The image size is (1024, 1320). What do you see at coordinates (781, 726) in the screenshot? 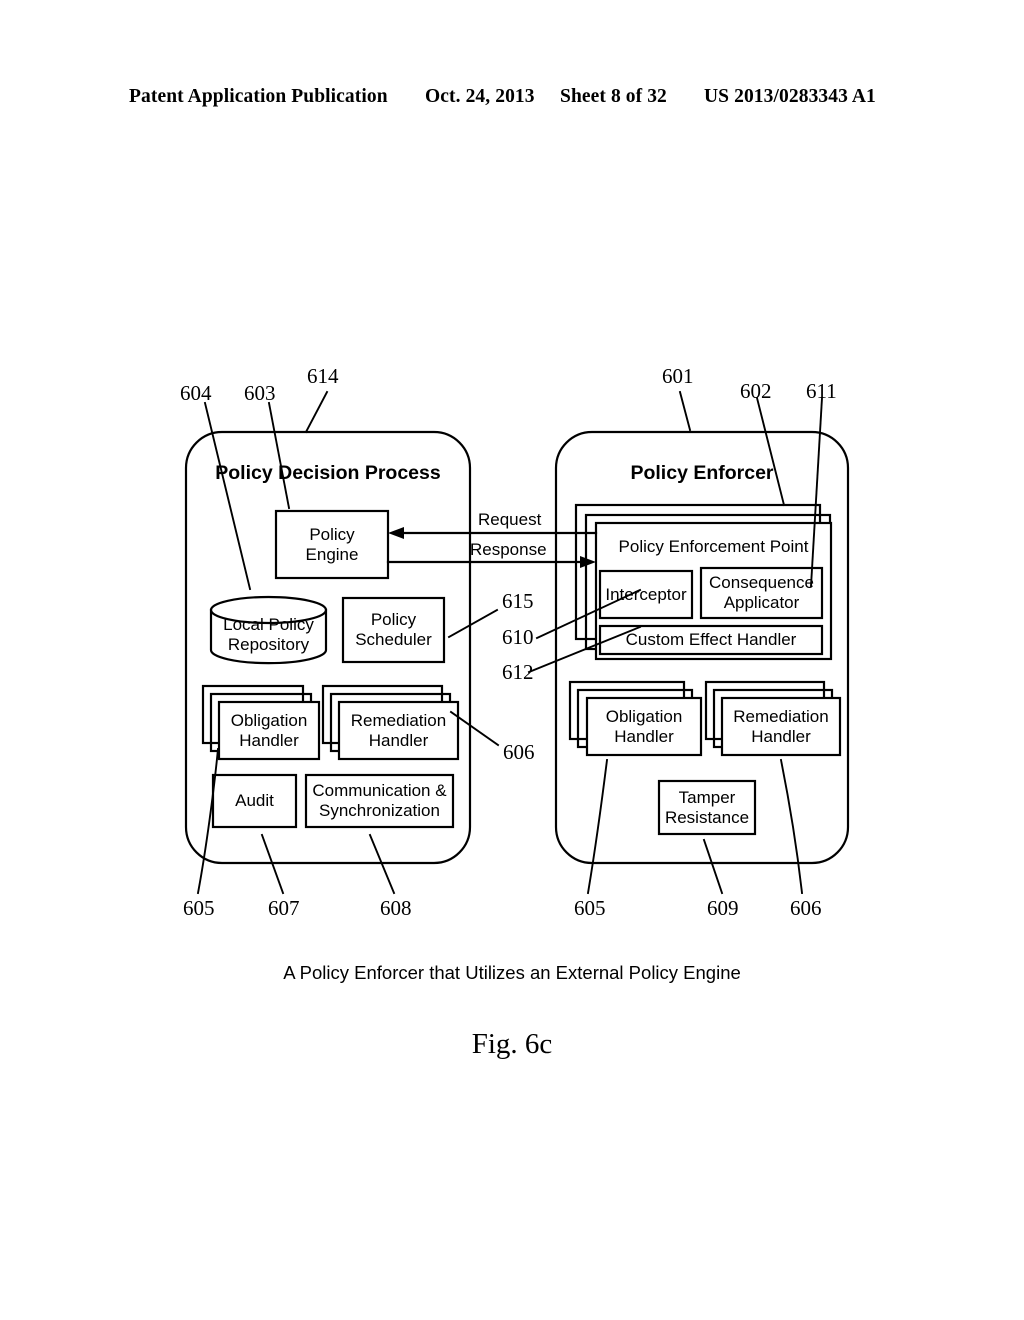
I see `right-remediation-handler-label: Remediation Handler` at bounding box center [781, 726].